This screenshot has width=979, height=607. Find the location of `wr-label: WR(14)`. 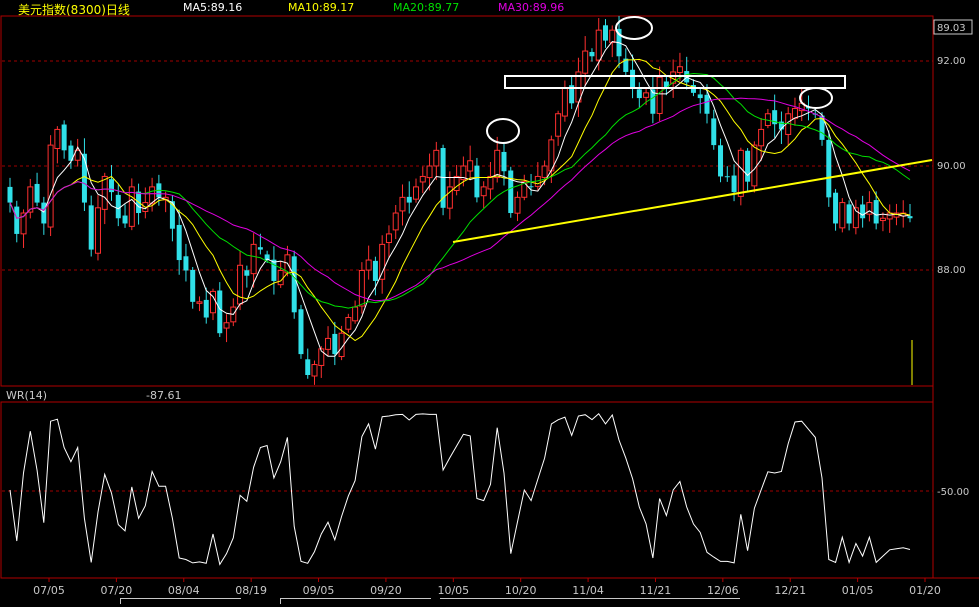

wr-label: WR(14) is located at coordinates (27, 395).